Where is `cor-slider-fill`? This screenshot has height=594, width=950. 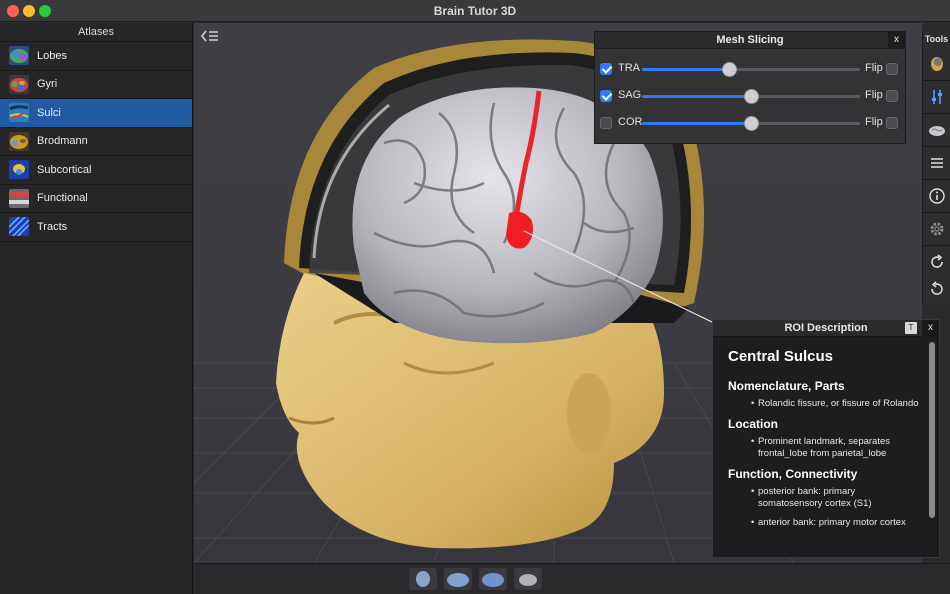 cor-slider-fill is located at coordinates (696, 123).